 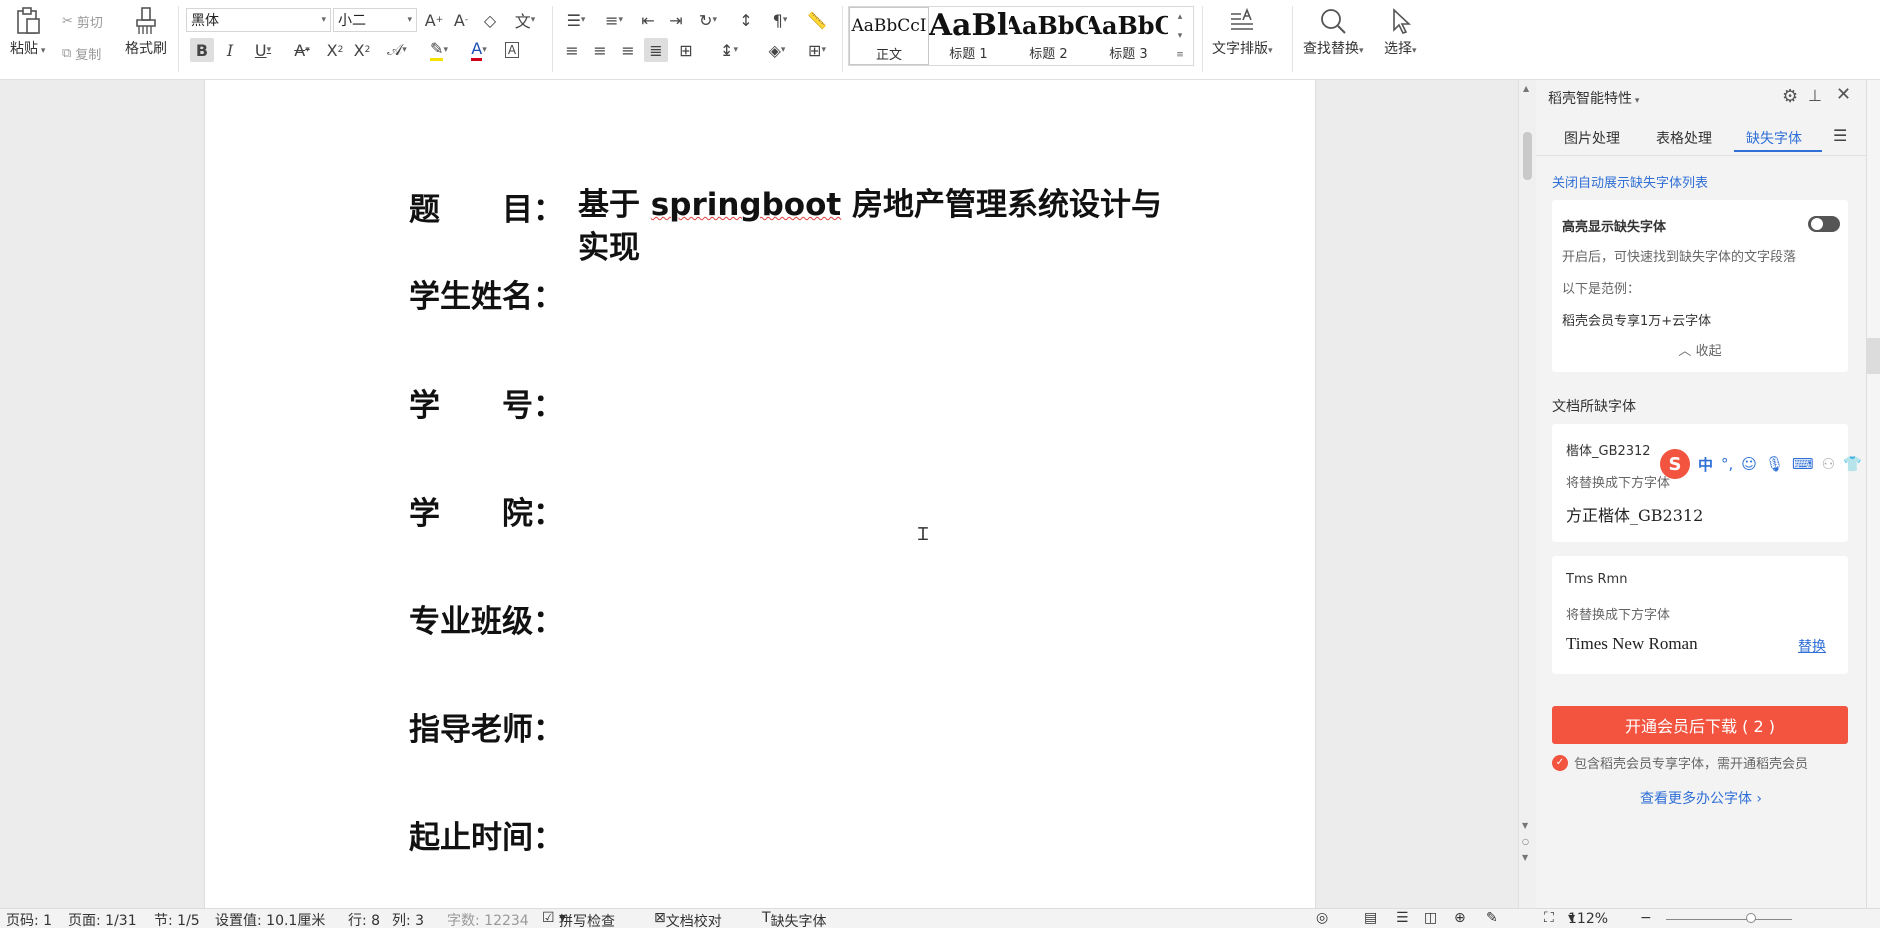 I want to click on status-words: 字数: 12234, so click(x=488, y=919).